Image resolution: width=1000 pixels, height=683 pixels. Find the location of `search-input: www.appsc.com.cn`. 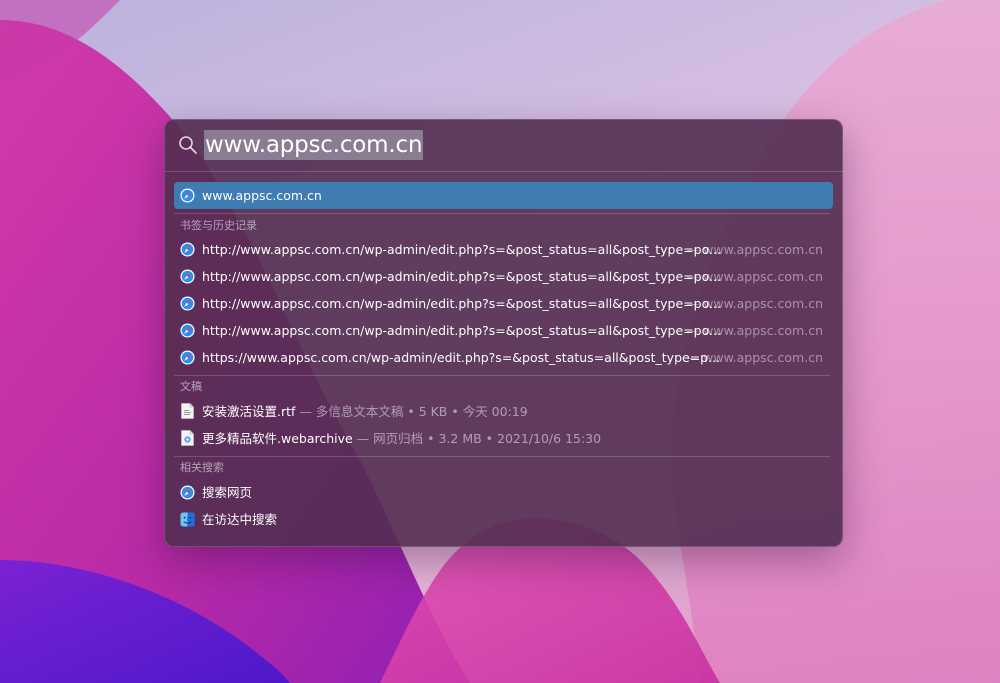

search-input: www.appsc.com.cn is located at coordinates (314, 145).